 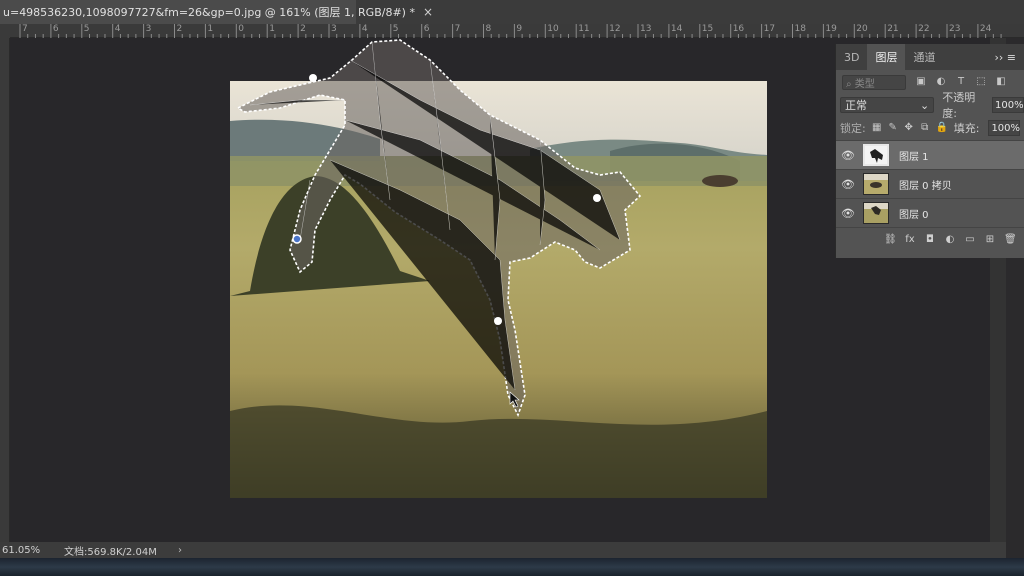 What do you see at coordinates (970, 239) in the screenshot?
I see `new-group-icon: ▭` at bounding box center [970, 239].